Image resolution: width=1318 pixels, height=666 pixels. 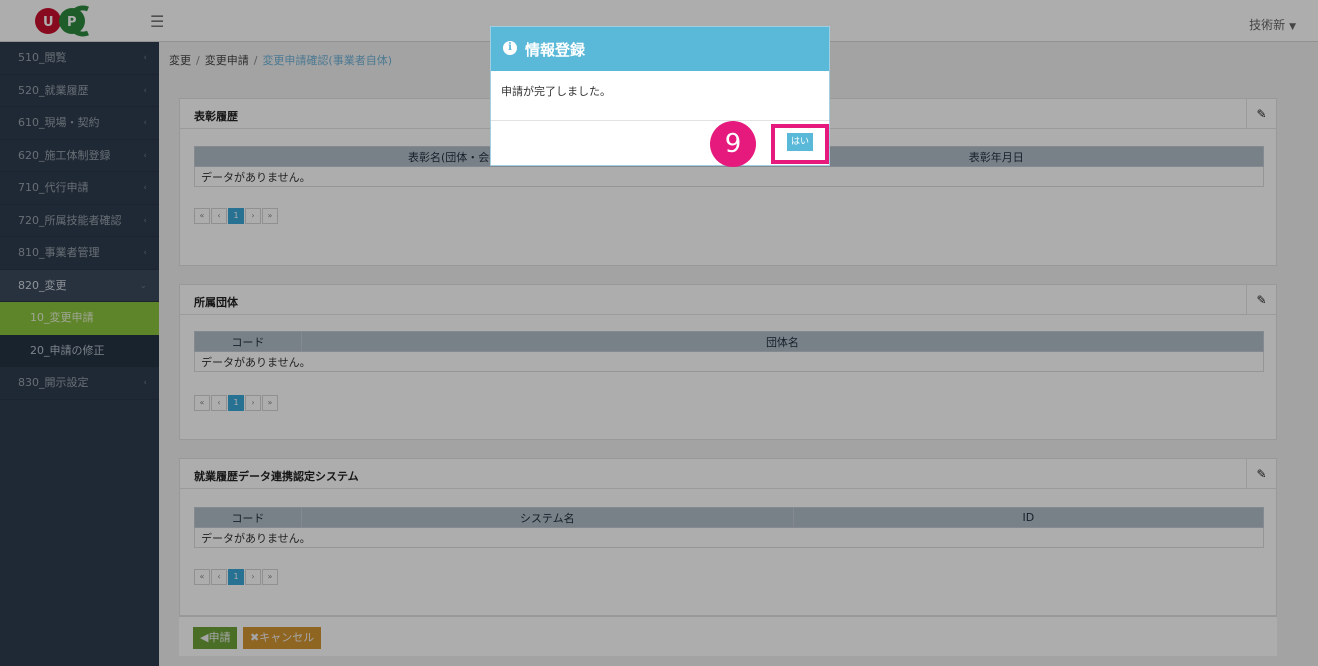 What do you see at coordinates (800, 144) in the screenshot?
I see `highlight-box` at bounding box center [800, 144].